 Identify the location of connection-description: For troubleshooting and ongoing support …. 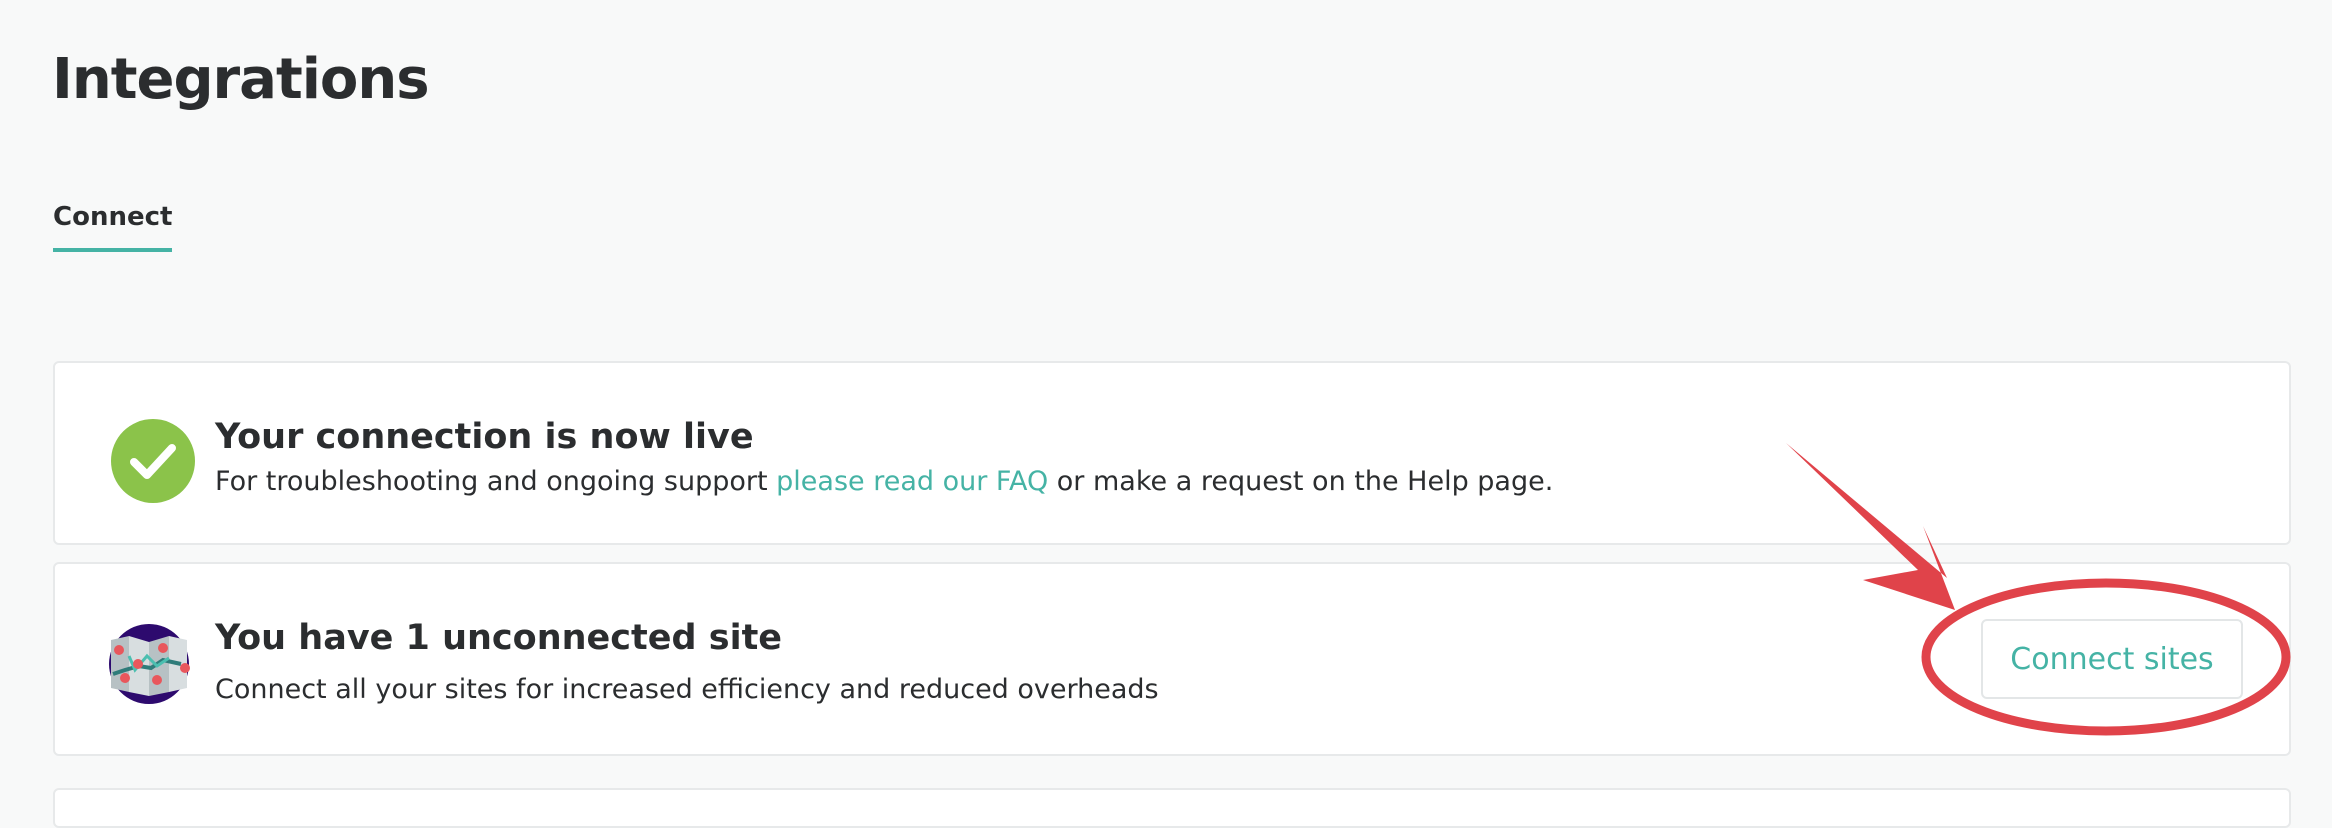
(884, 482).